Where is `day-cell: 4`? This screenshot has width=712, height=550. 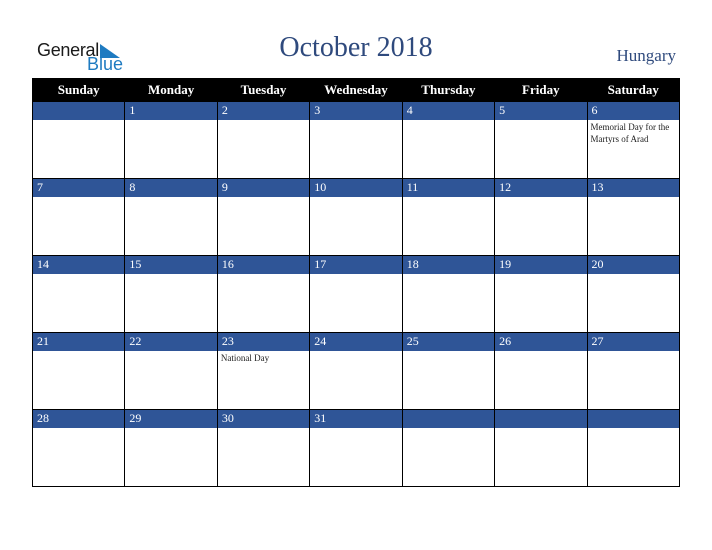 day-cell: 4 is located at coordinates (448, 140).